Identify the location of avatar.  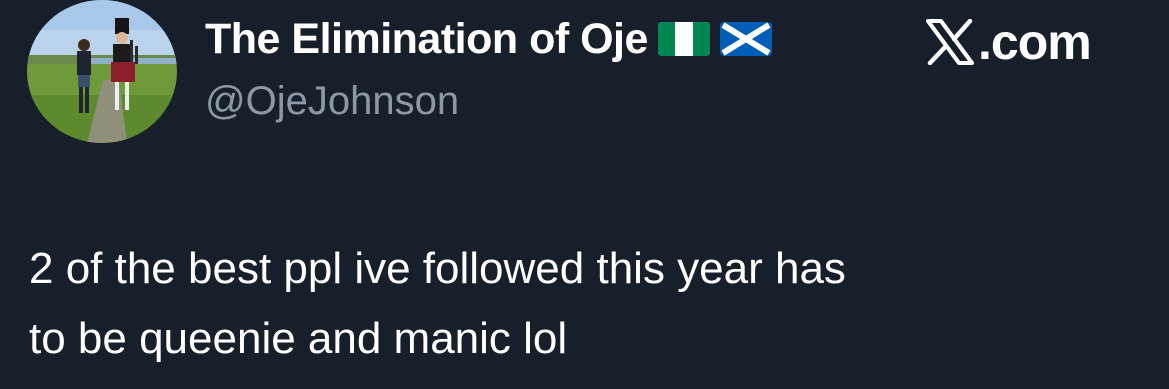
(102, 71).